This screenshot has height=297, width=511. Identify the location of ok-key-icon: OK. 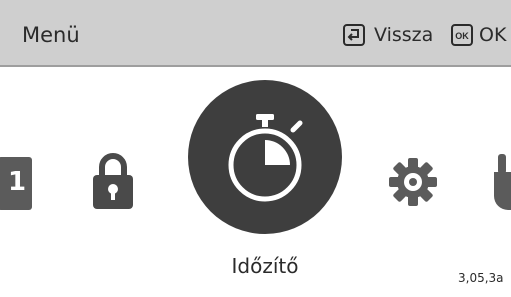
(462, 35).